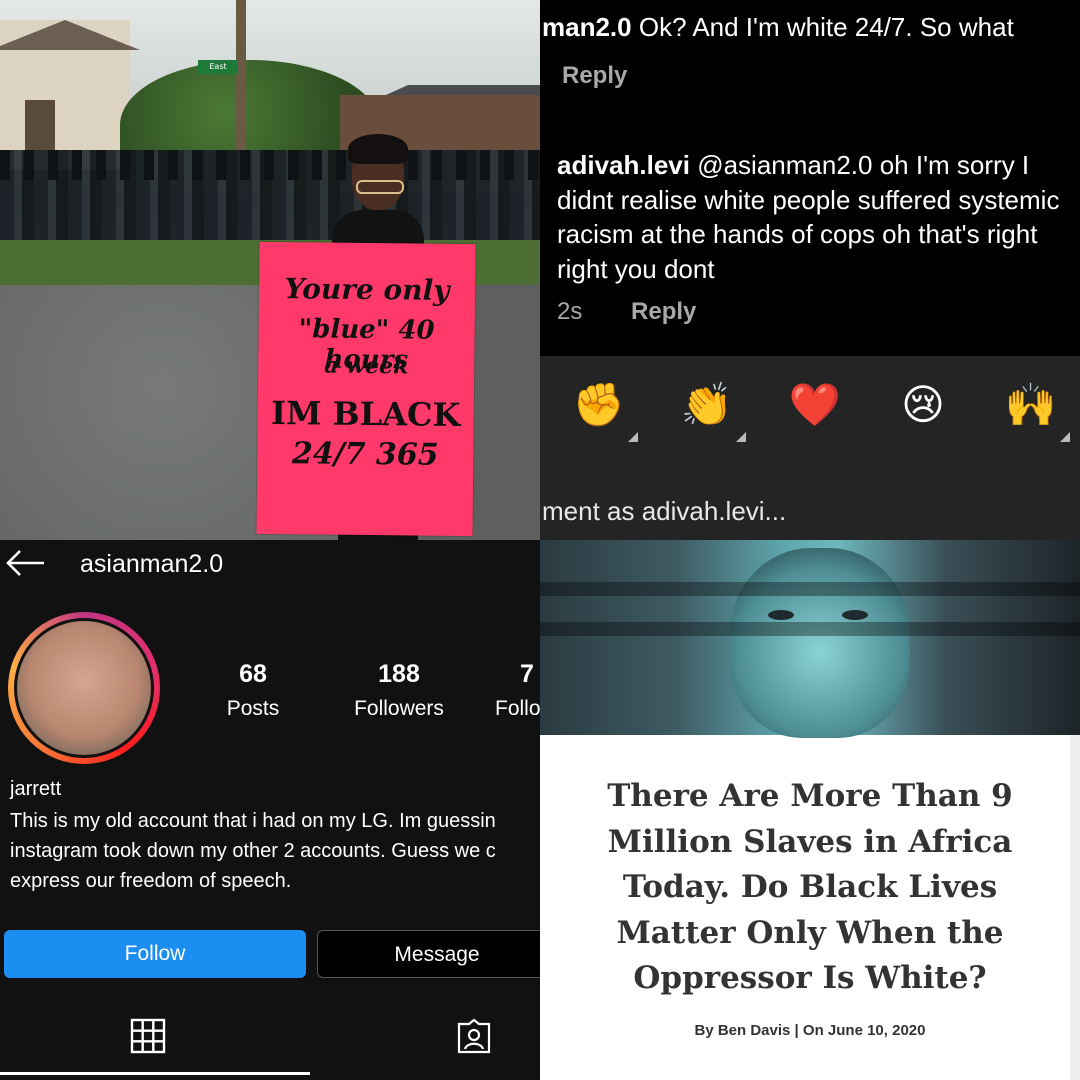 The width and height of the screenshot is (1080, 1080). What do you see at coordinates (570, 311) in the screenshot?
I see `comment-time: 2s` at bounding box center [570, 311].